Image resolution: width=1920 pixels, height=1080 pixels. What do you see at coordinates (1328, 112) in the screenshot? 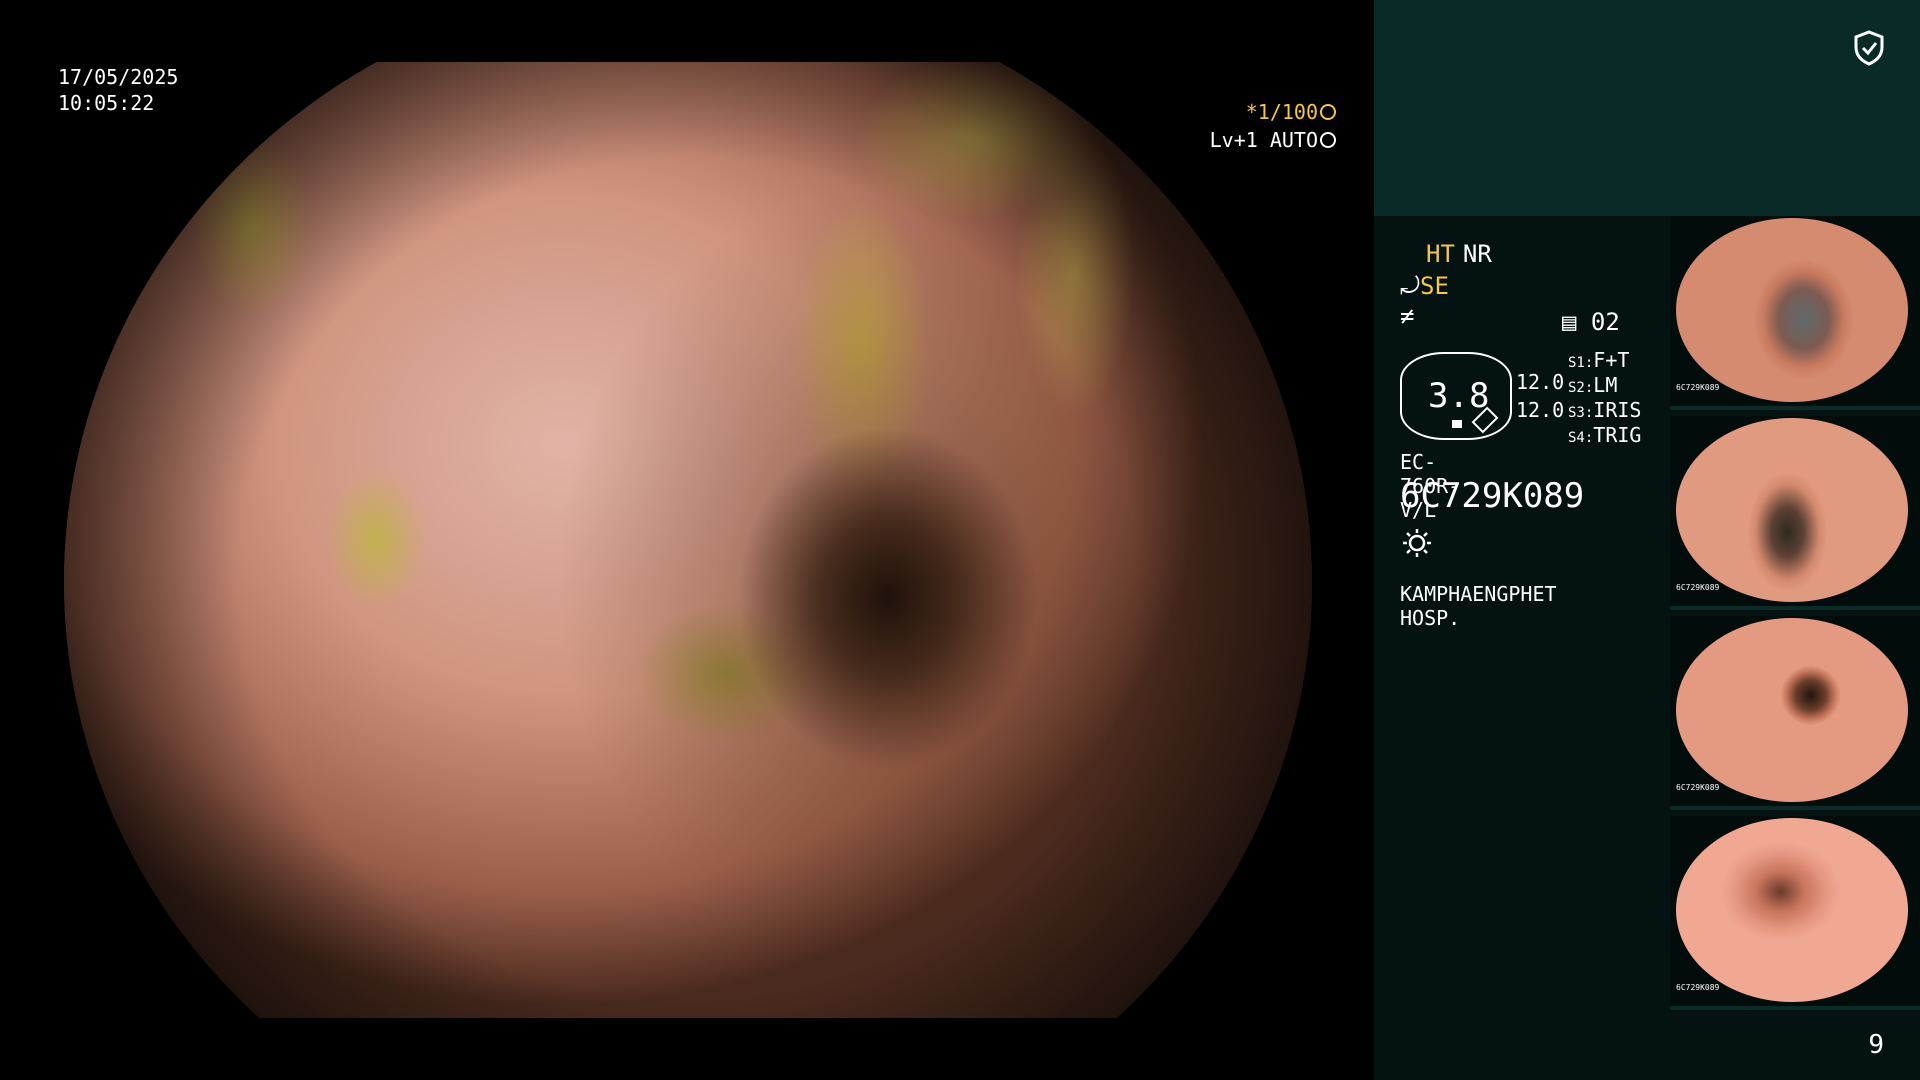
I see `shutter-icon` at bounding box center [1328, 112].